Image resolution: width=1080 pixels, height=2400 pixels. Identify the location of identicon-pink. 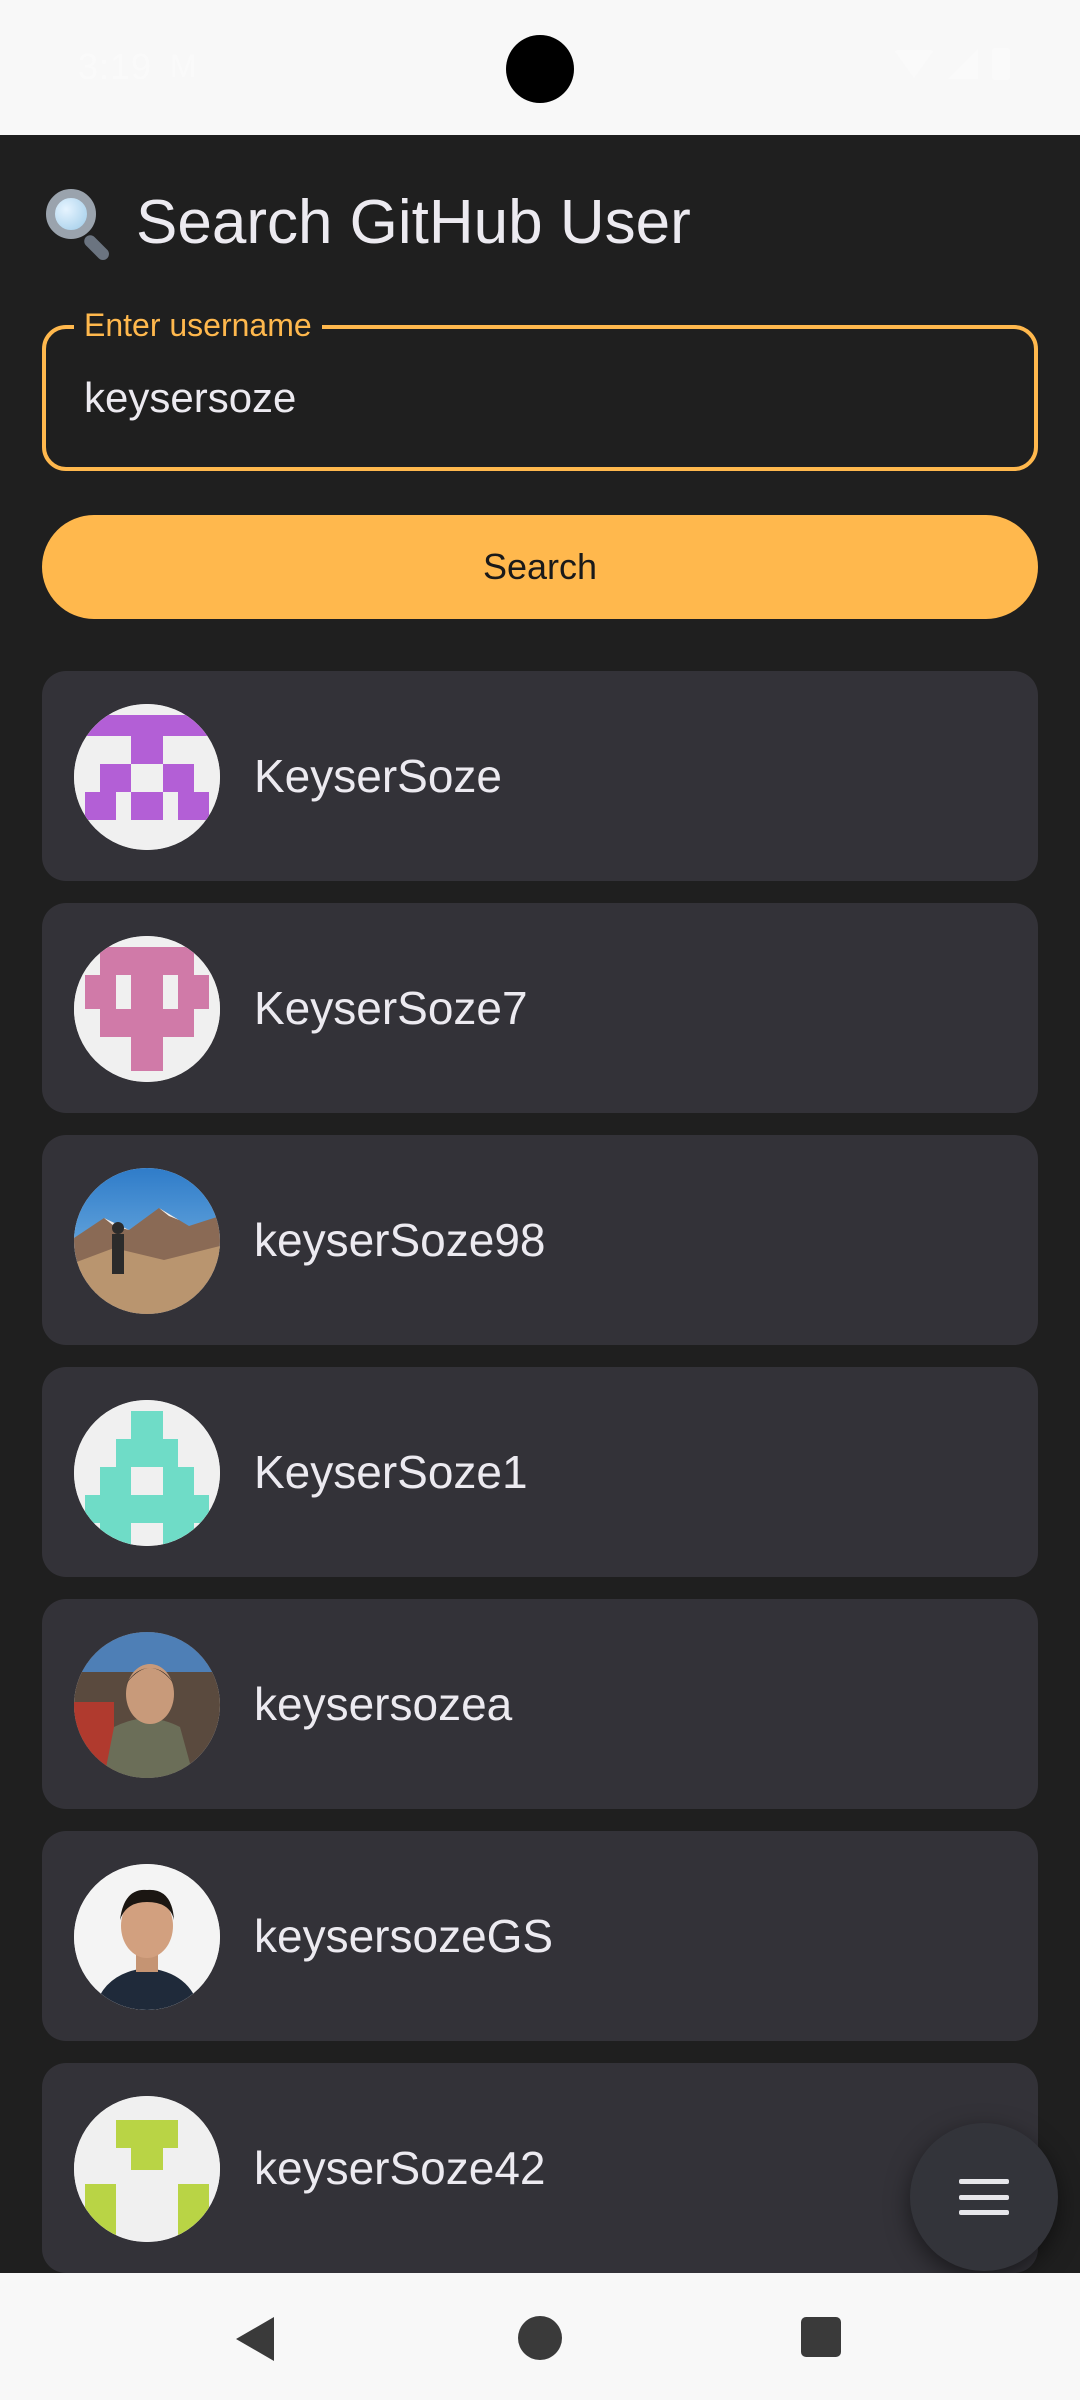
(147, 1009).